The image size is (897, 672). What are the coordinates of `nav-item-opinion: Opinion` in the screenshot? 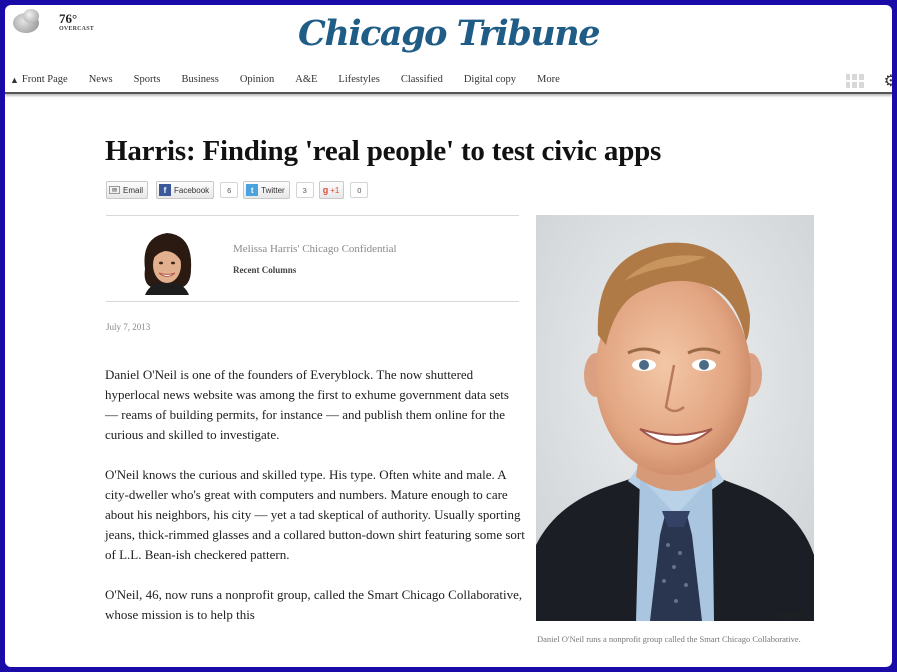 It's located at (257, 79).